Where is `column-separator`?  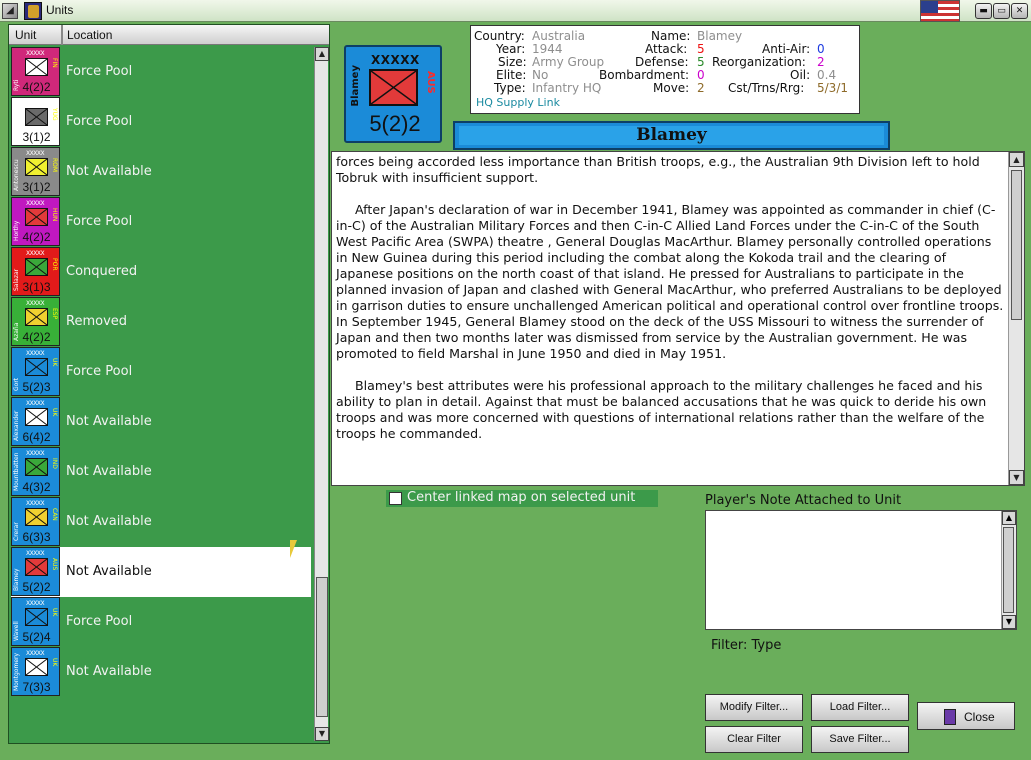 column-separator is located at coordinates (62, 35).